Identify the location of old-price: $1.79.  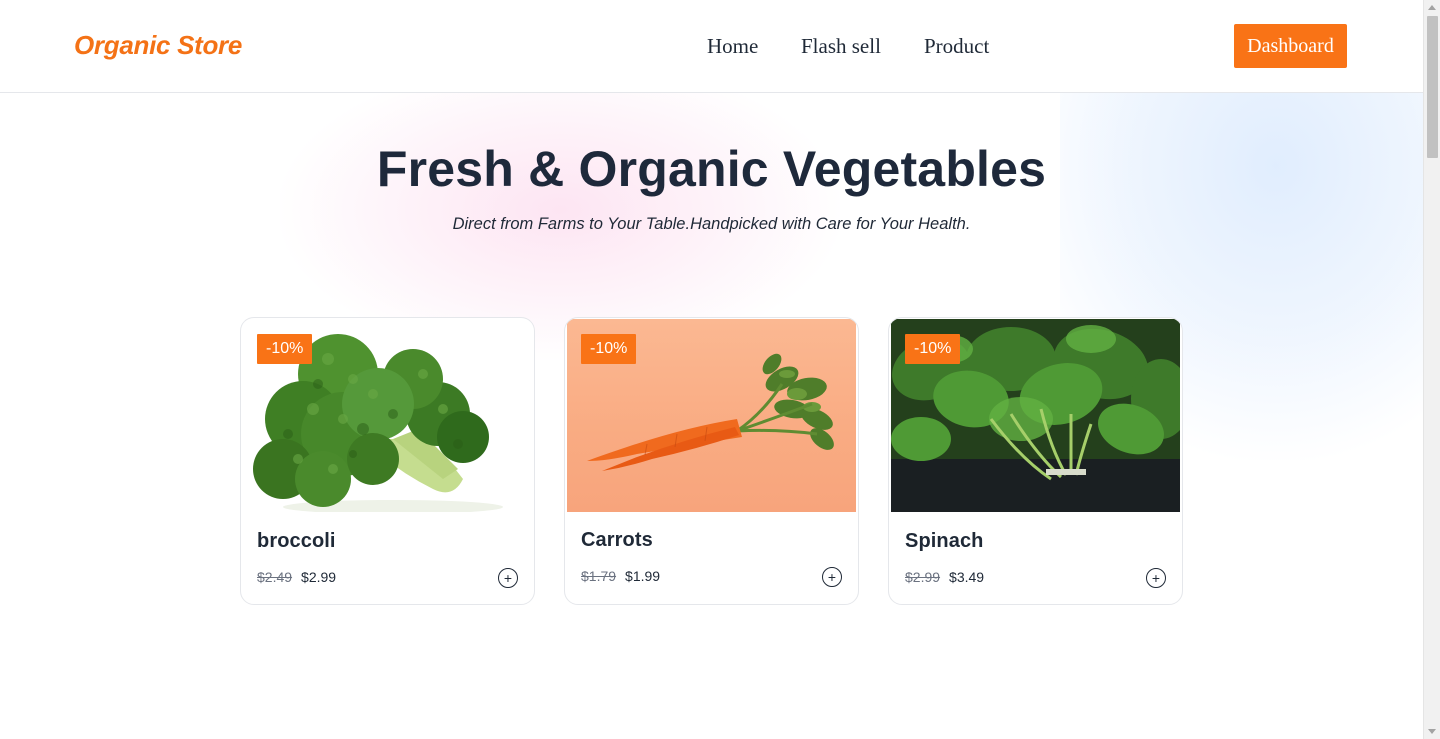
(599, 576).